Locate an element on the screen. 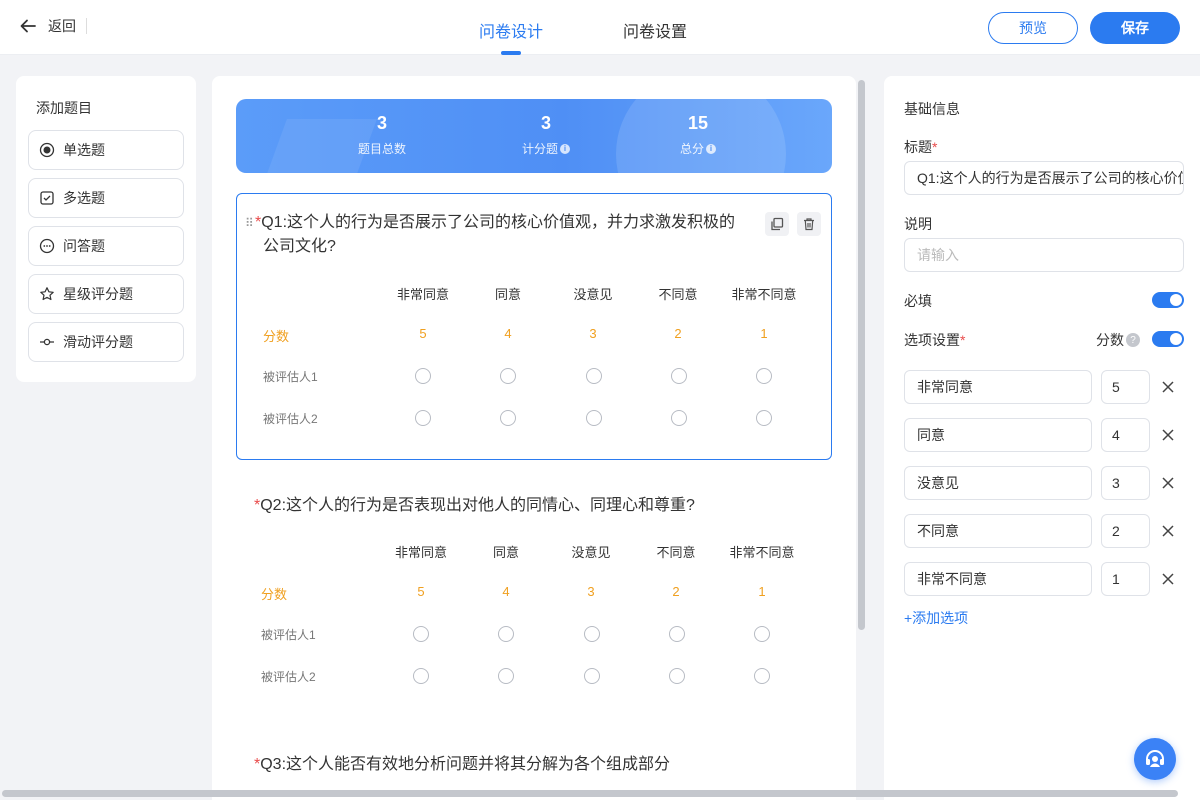  option-header: 非常同意 is located at coordinates (422, 294).